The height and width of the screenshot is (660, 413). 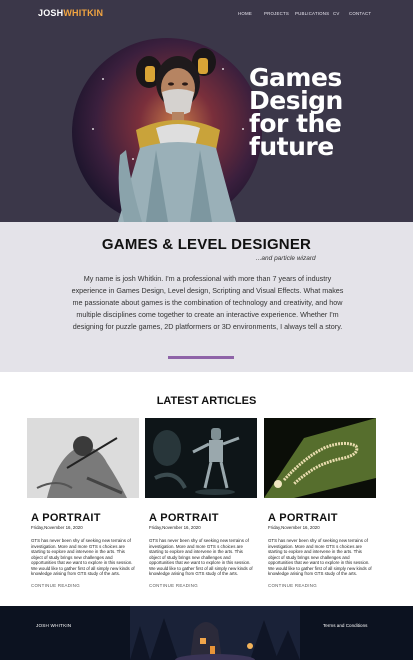 What do you see at coordinates (54, 625) in the screenshot?
I see `footer-name: JOSH WHITKIN` at bounding box center [54, 625].